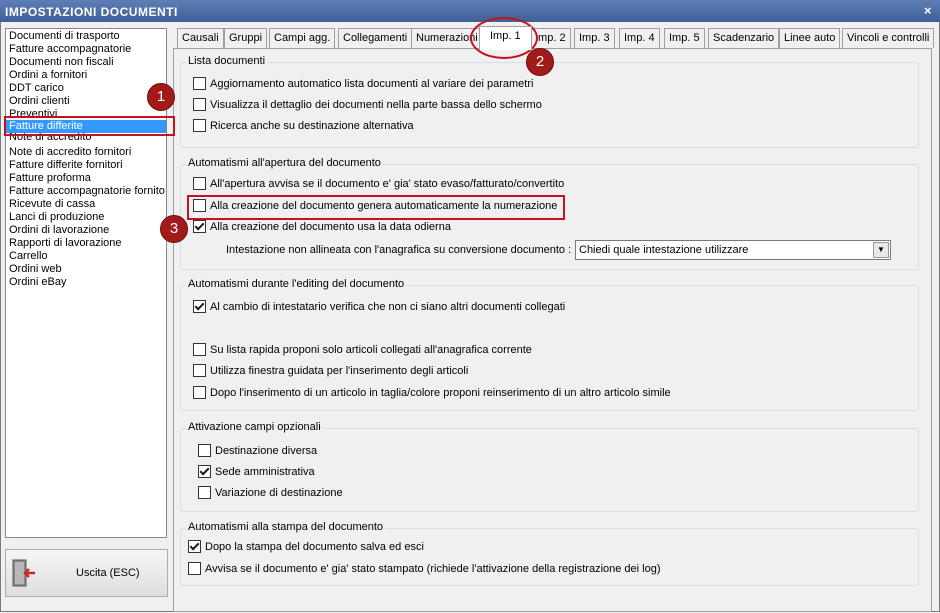 The height and width of the screenshot is (613, 940). Describe the element at coordinates (86, 204) in the screenshot. I see `list-item: Ricevute di cassa` at that location.